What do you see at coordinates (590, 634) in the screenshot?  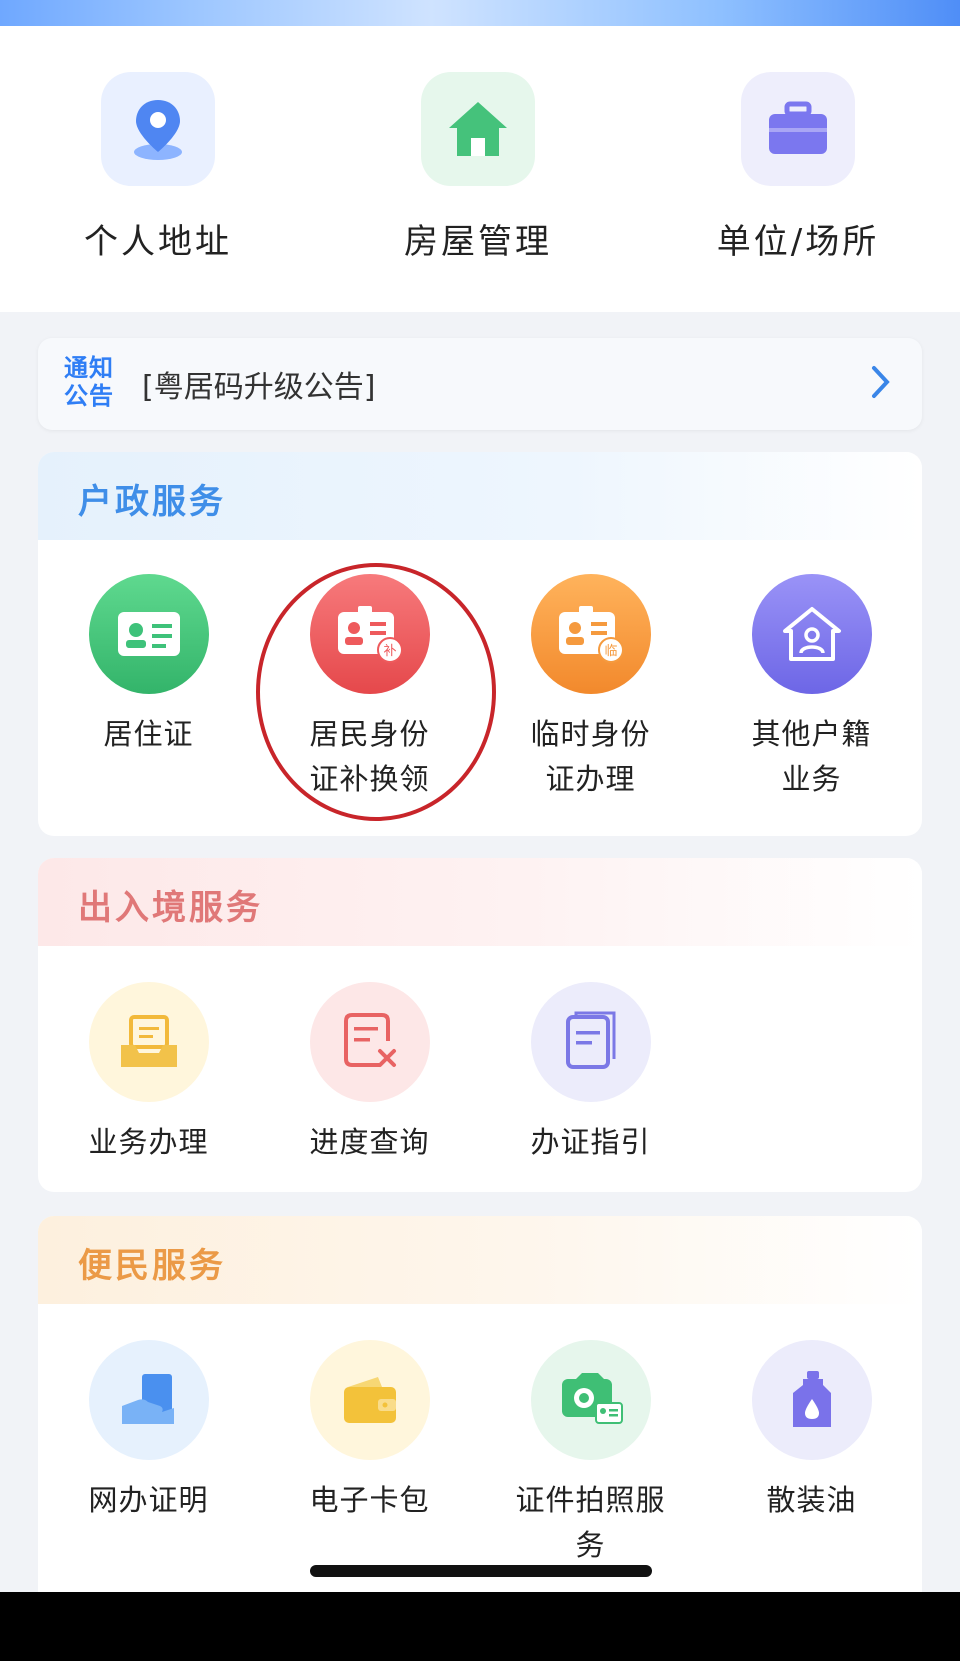 I see `temporary-id-icon: 临` at bounding box center [590, 634].